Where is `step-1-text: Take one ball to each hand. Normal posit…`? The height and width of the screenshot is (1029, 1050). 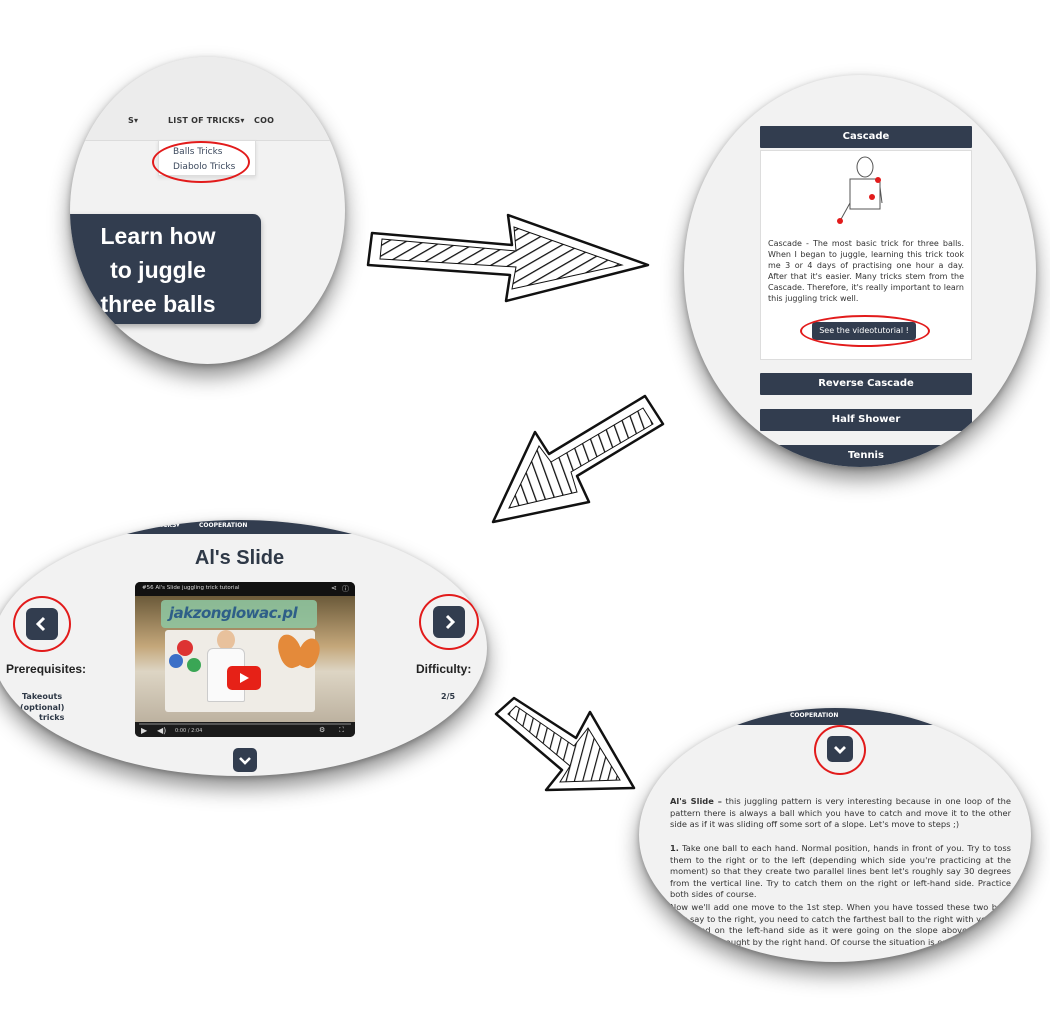 step-1-text: Take one ball to each hand. Normal posit… is located at coordinates (840, 871).